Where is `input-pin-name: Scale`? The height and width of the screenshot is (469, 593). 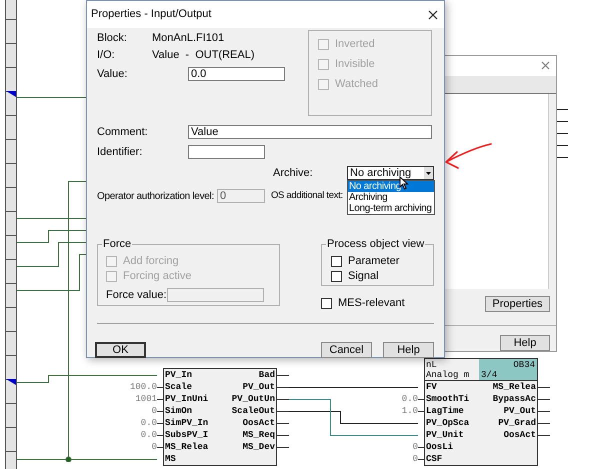
input-pin-name: Scale is located at coordinates (179, 387).